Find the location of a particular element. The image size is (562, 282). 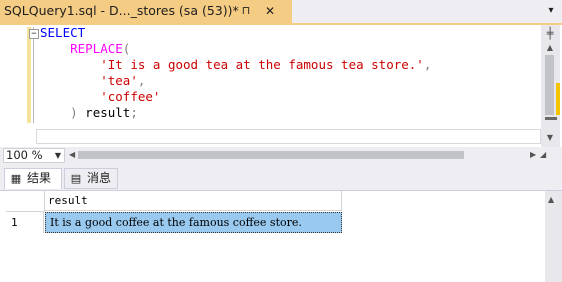

tab-messages-label: 消息 is located at coordinates (99, 178).